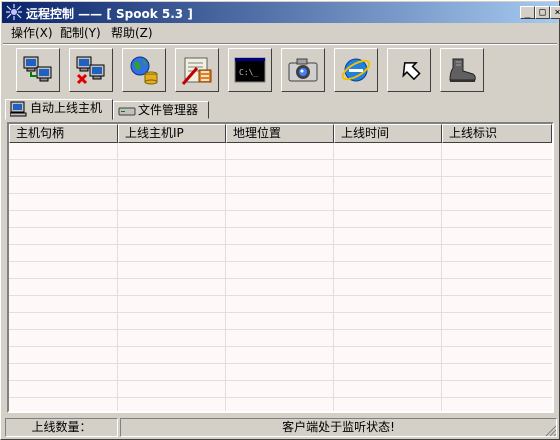 The width and height of the screenshot is (560, 440). Describe the element at coordinates (280, 44) in the screenshot. I see `toolbar-separator` at that location.